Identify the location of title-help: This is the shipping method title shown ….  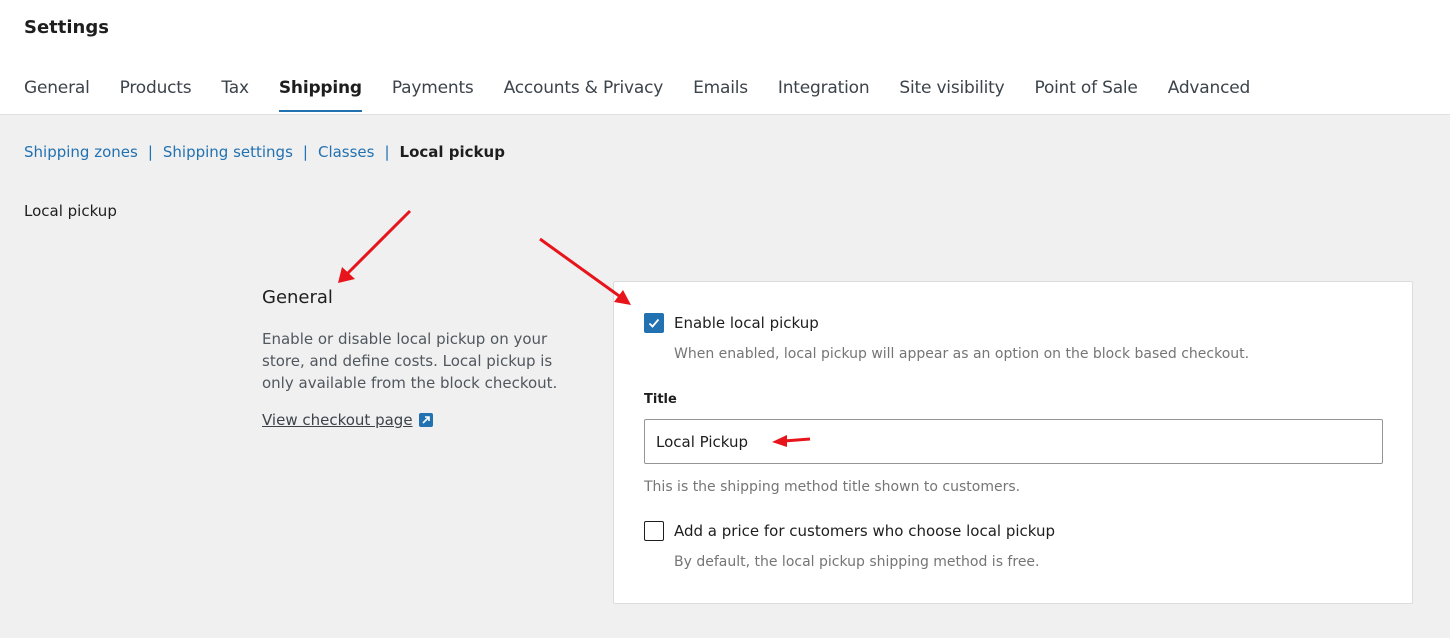
(832, 487).